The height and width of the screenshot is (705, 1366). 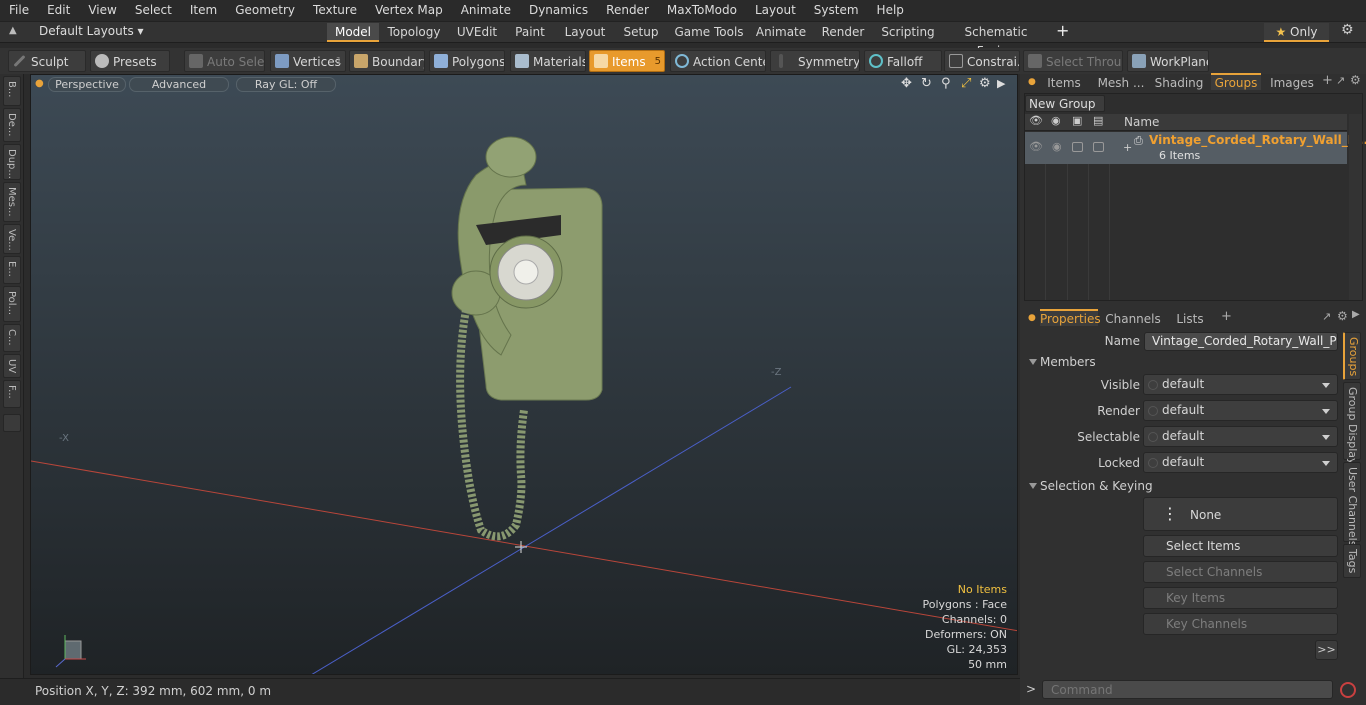 I want to click on more-button: >>, so click(x=1326, y=650).